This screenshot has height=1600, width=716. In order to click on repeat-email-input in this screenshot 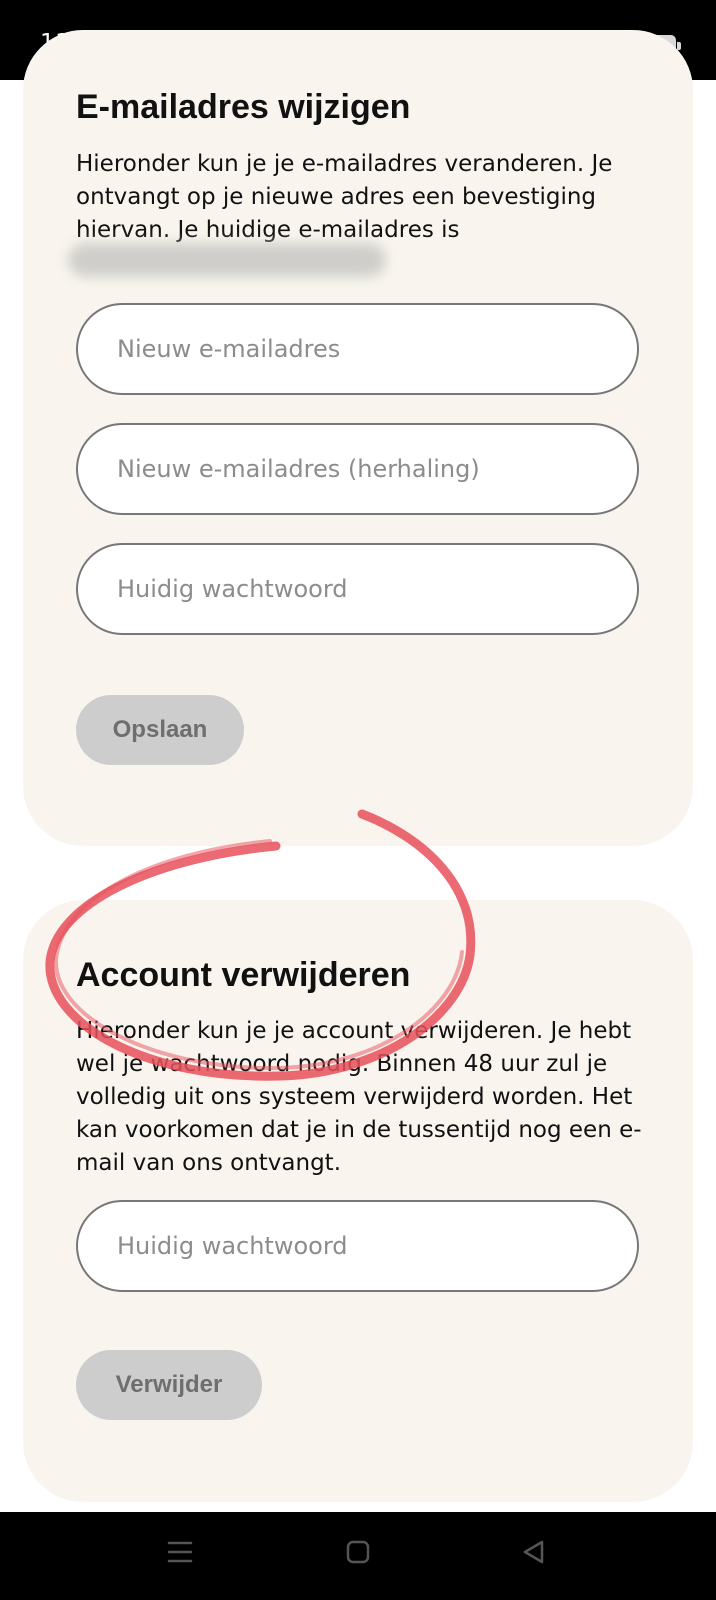, I will do `click(357, 469)`.